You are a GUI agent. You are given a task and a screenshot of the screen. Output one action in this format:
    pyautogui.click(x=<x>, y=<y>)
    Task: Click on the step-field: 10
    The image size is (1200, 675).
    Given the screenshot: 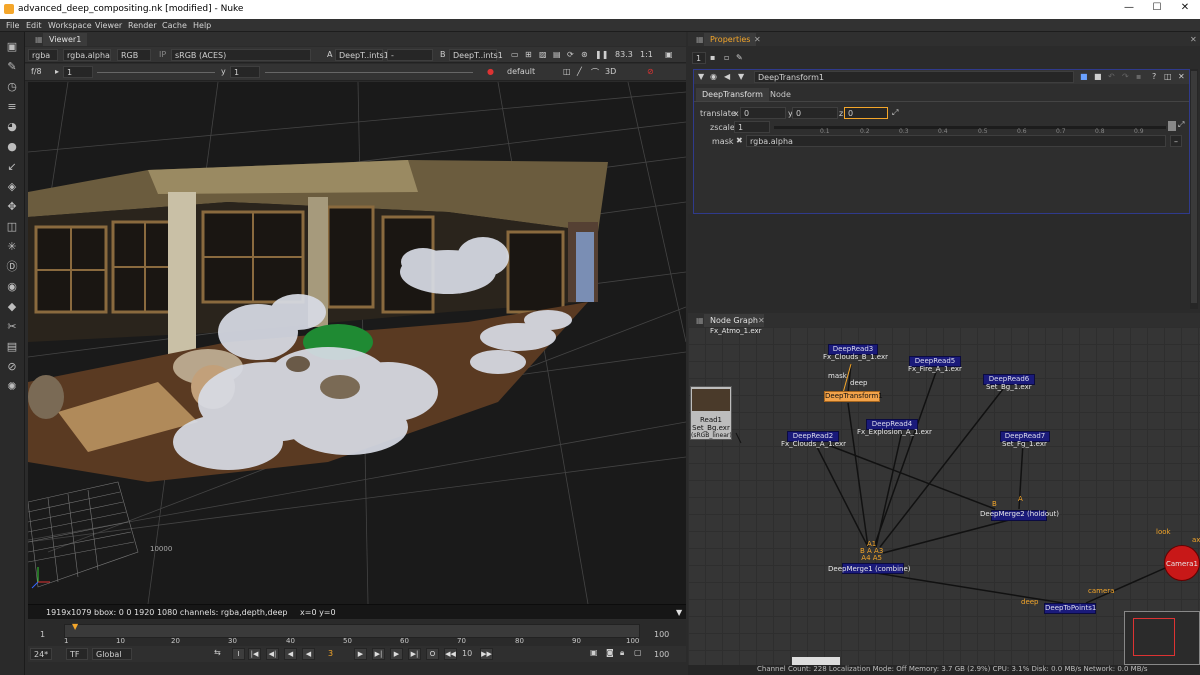 What is the action you would take?
    pyautogui.click(x=467, y=653)
    